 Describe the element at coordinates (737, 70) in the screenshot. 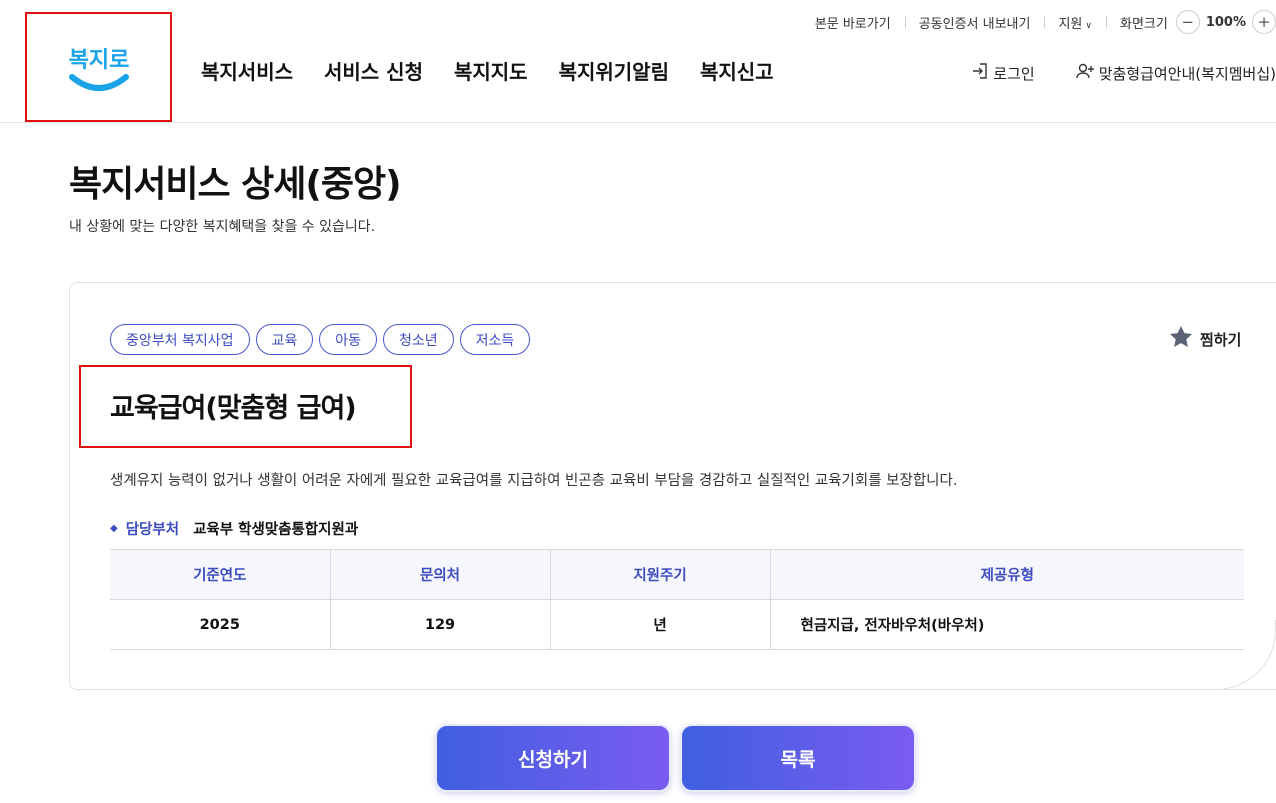

I see `nav-welfare-report: 복지신고` at that location.